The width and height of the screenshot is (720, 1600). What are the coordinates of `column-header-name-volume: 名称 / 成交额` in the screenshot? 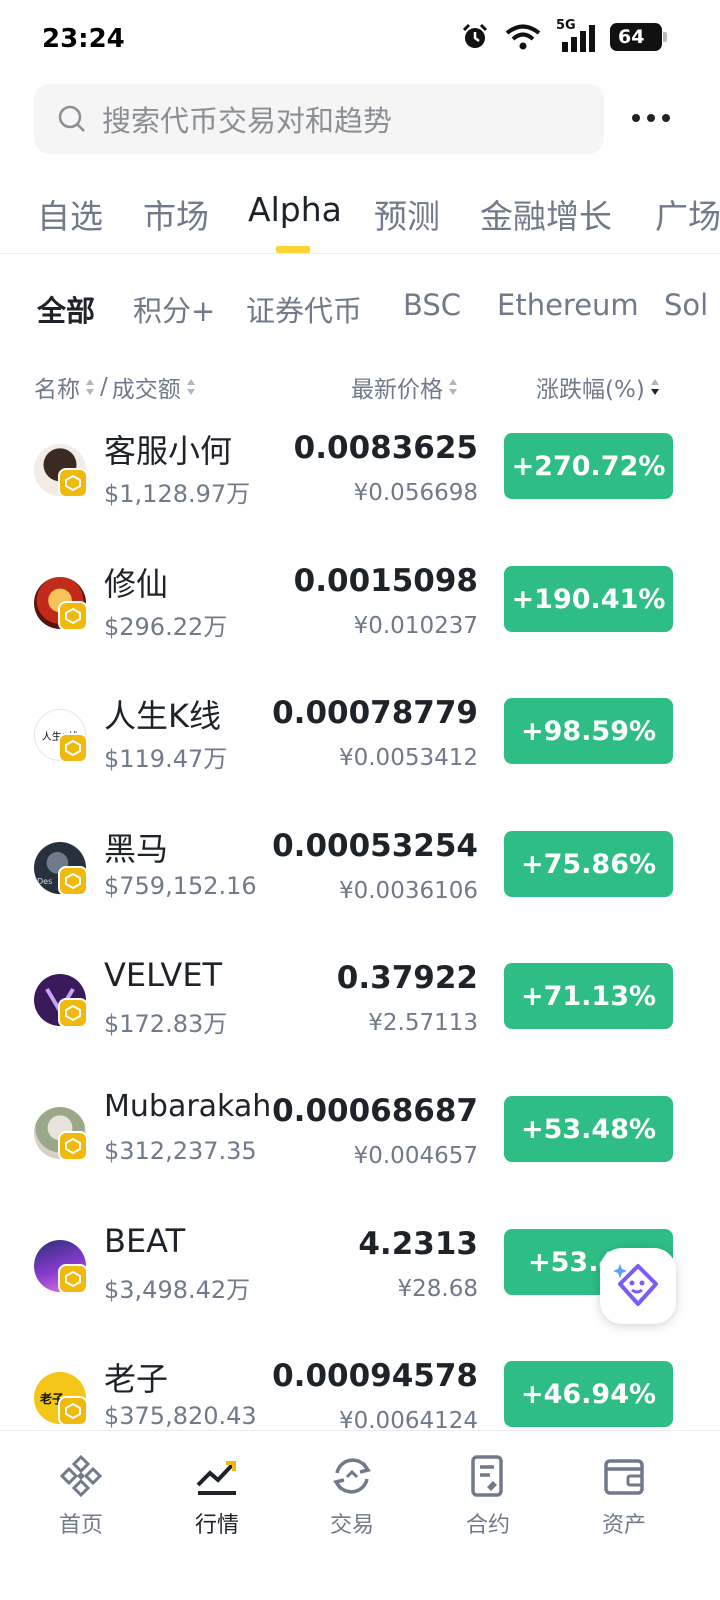 It's located at (115, 387).